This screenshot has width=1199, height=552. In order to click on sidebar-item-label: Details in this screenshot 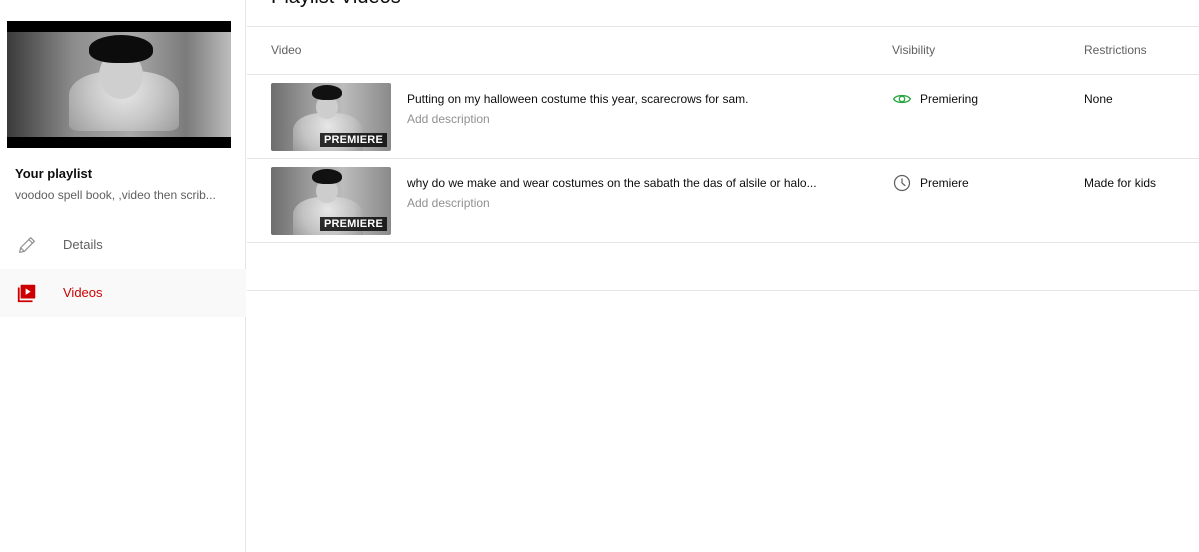, I will do `click(83, 244)`.